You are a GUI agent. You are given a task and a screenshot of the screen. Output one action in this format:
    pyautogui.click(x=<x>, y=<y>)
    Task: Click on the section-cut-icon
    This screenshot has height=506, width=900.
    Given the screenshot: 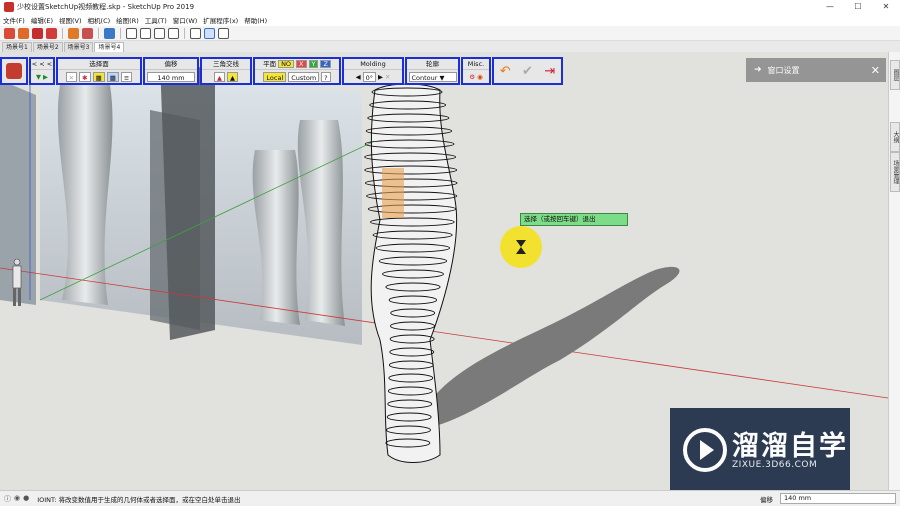 What is the action you would take?
    pyautogui.click(x=159, y=33)
    